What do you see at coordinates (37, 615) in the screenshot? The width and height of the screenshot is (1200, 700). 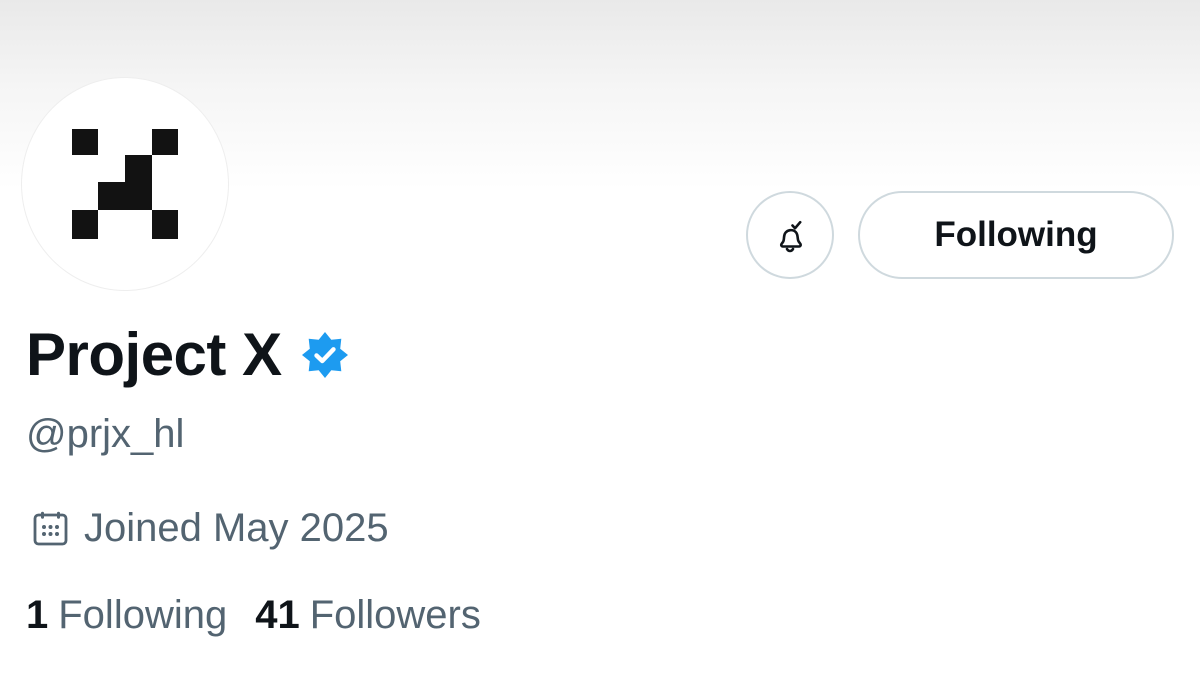 I see `following-count: 1` at bounding box center [37, 615].